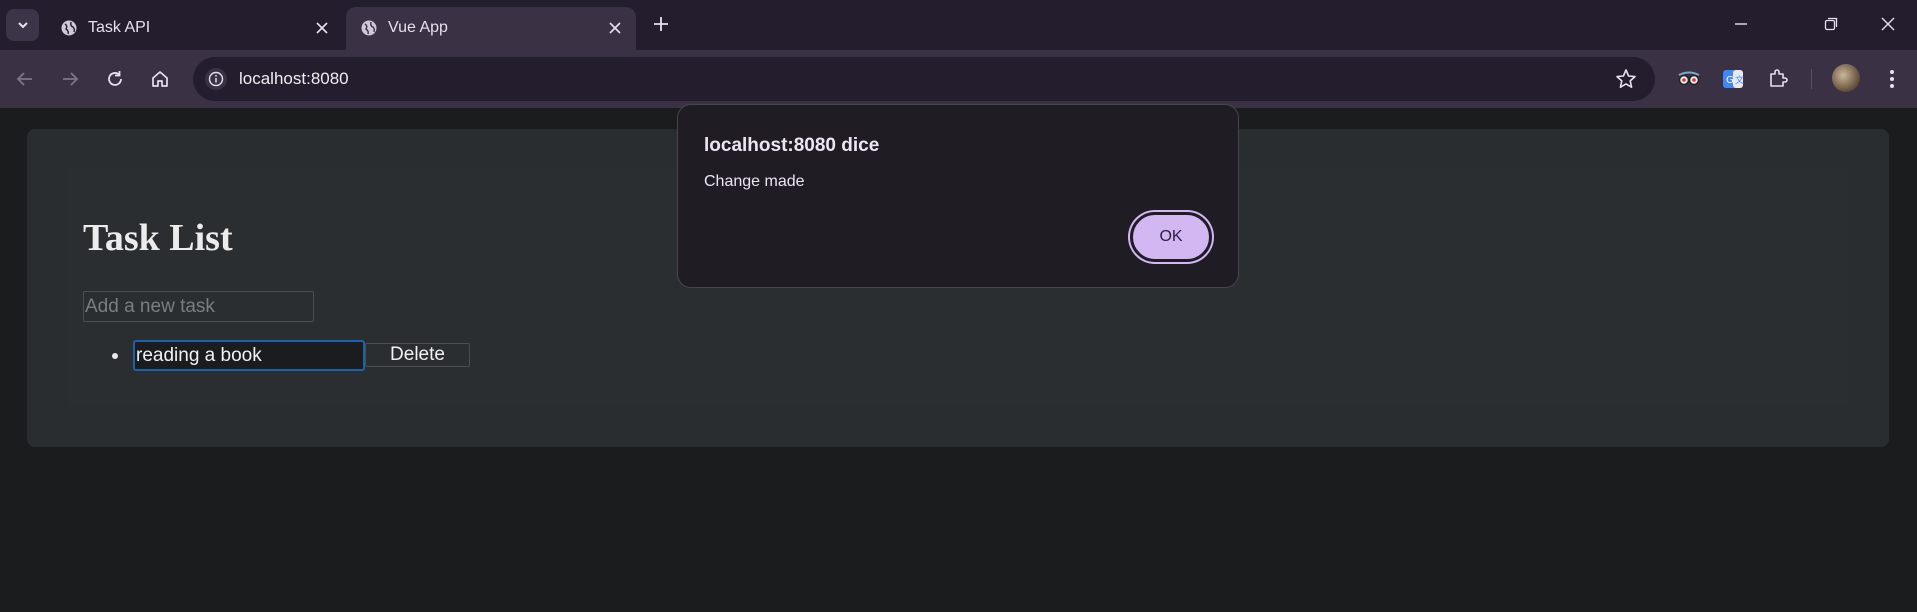 This screenshot has width=1917, height=612. What do you see at coordinates (491, 28) in the screenshot?
I see `tab-vue-app: Vue App` at bounding box center [491, 28].